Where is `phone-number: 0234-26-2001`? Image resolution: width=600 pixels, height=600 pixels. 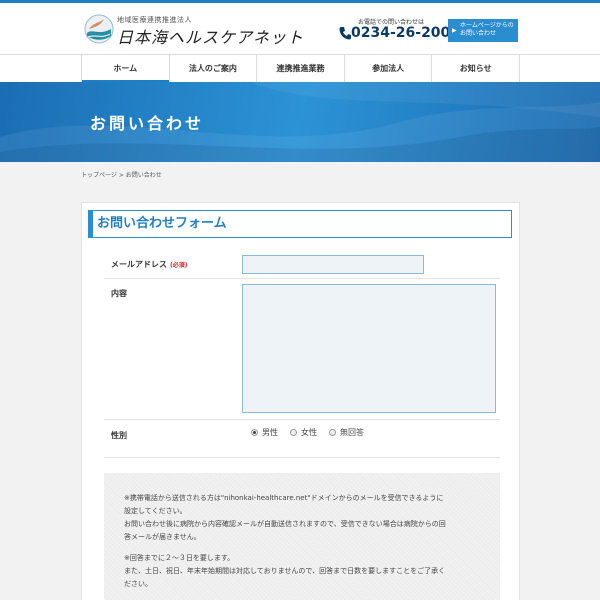 phone-number: 0234-26-2001 is located at coordinates (405, 33).